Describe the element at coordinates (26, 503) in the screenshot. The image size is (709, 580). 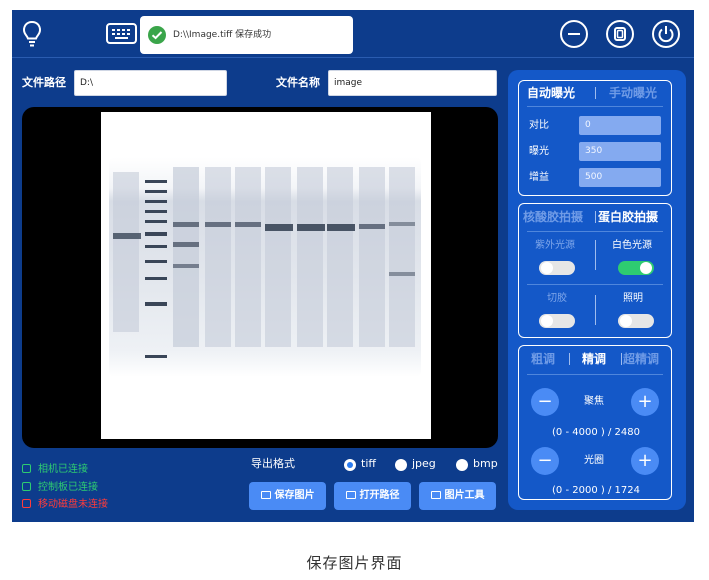
I see `disk-icon` at that location.